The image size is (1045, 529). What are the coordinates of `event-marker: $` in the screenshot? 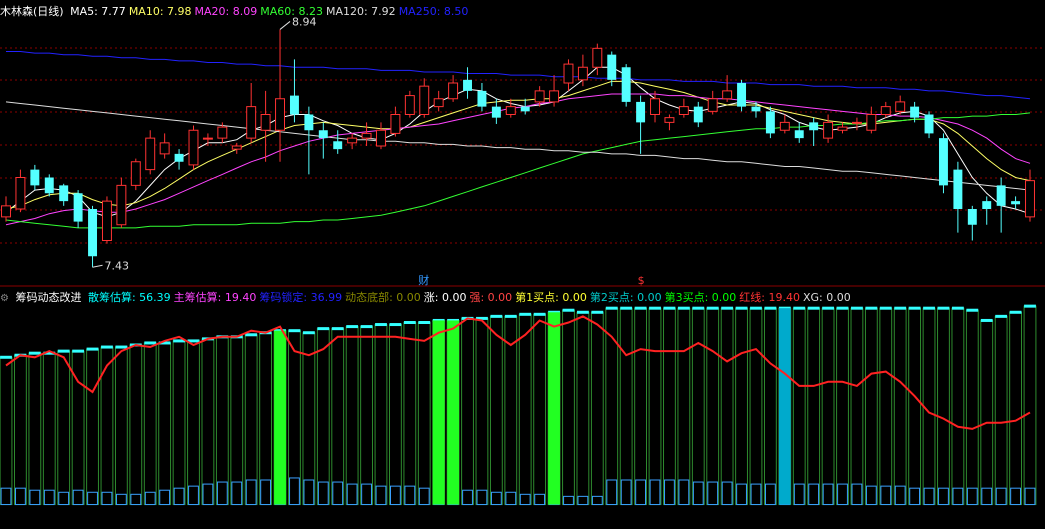 It's located at (641, 280).